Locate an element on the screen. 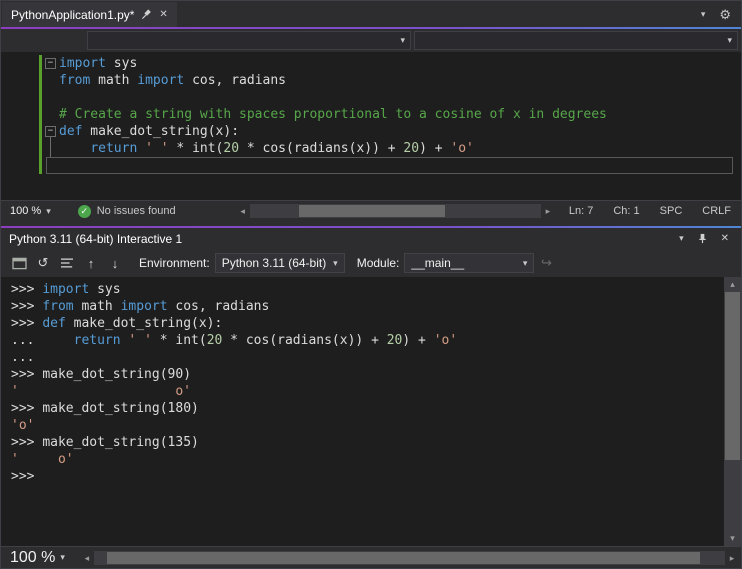  navigation-bar: ▾ ▾ is located at coordinates (371, 40).